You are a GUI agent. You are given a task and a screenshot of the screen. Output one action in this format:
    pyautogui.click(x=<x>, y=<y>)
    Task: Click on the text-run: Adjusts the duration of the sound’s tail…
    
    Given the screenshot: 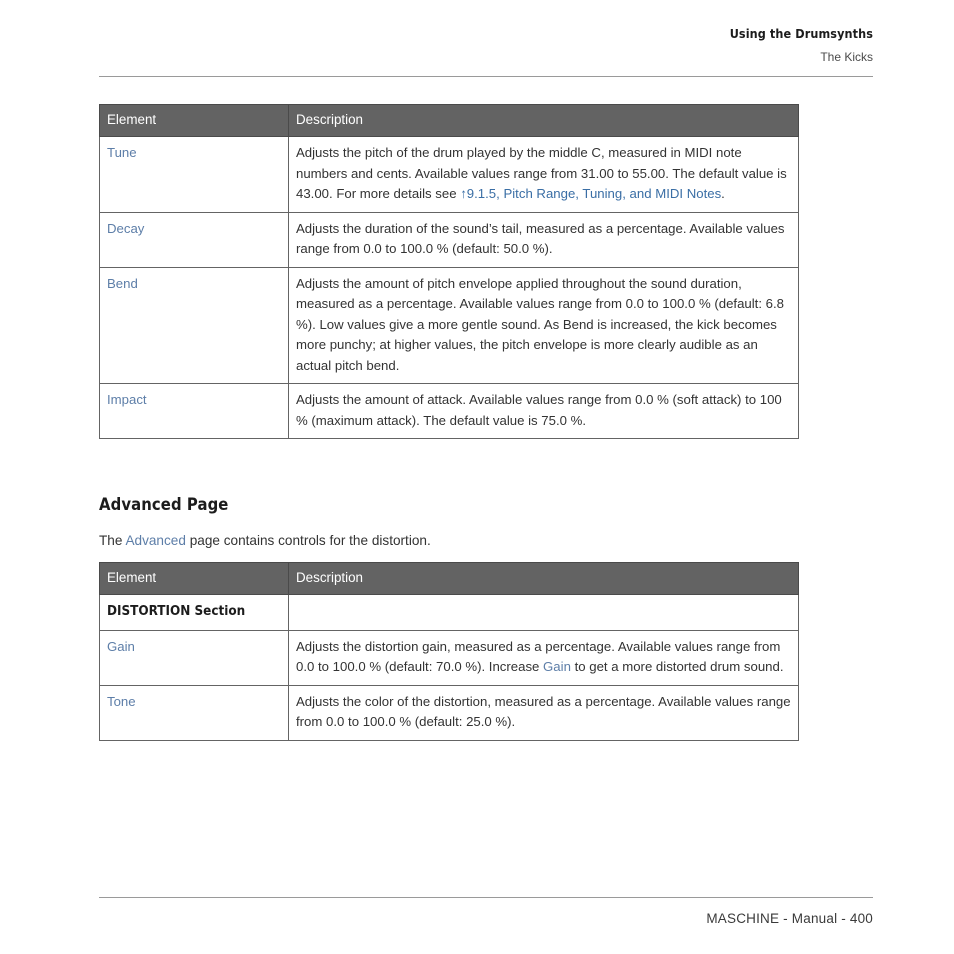 What is the action you would take?
    pyautogui.click(x=540, y=238)
    